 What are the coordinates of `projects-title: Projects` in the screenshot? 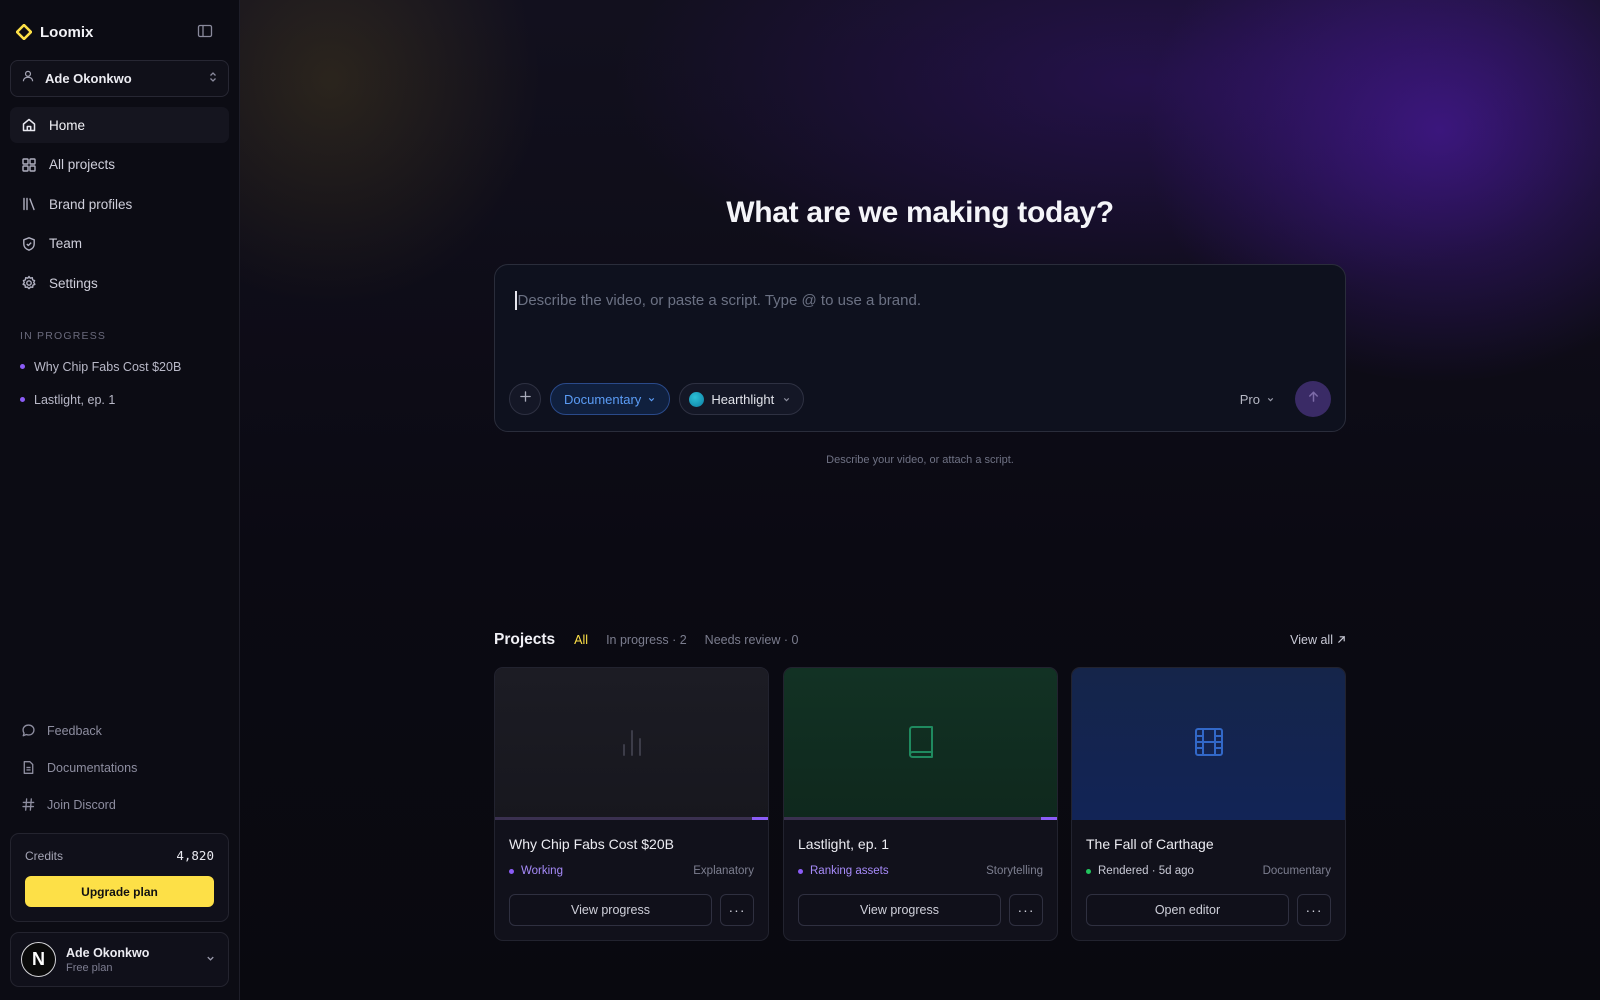 It's located at (525, 639).